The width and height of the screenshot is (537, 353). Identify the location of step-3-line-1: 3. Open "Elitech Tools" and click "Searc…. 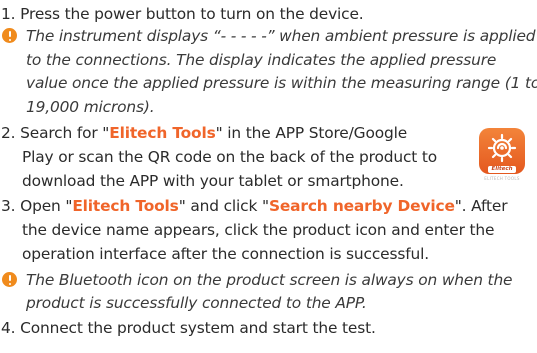
(254, 206).